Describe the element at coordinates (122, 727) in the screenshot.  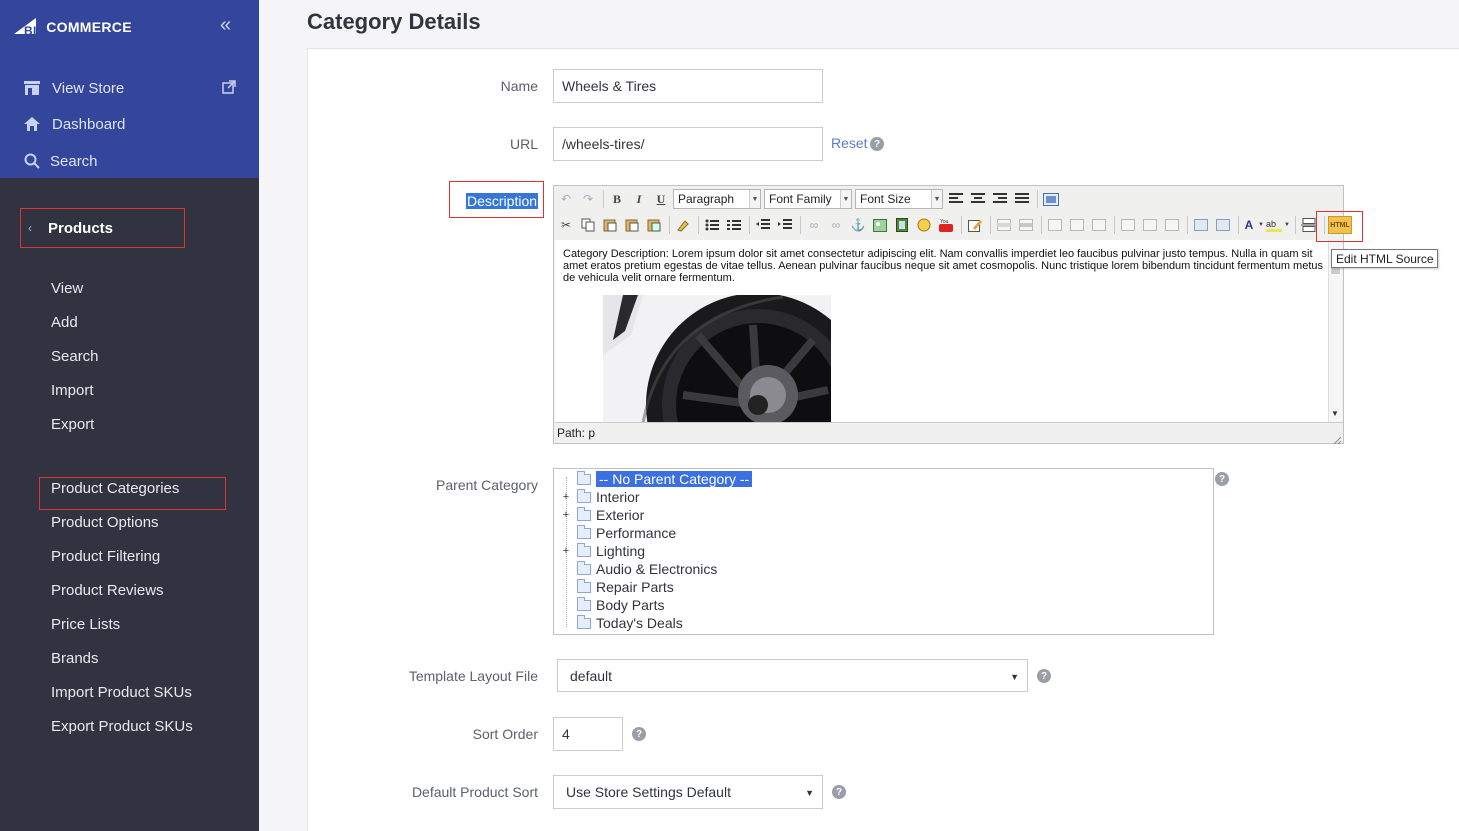
I see `sidebar-item-export-skus: Export Product SKUs` at that location.